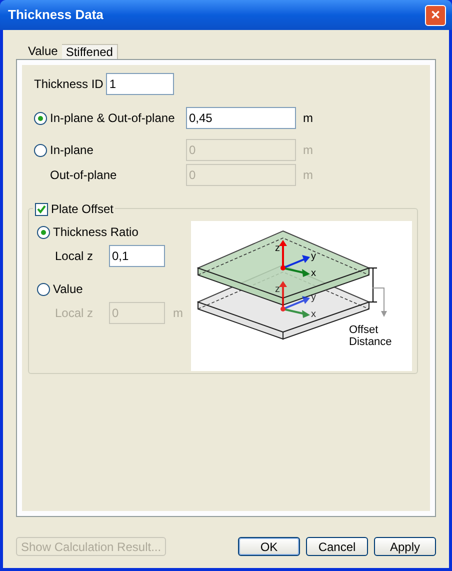 The height and width of the screenshot is (571, 452). Describe the element at coordinates (69, 84) in the screenshot. I see `thickness-id-label: Thickness ID` at that location.